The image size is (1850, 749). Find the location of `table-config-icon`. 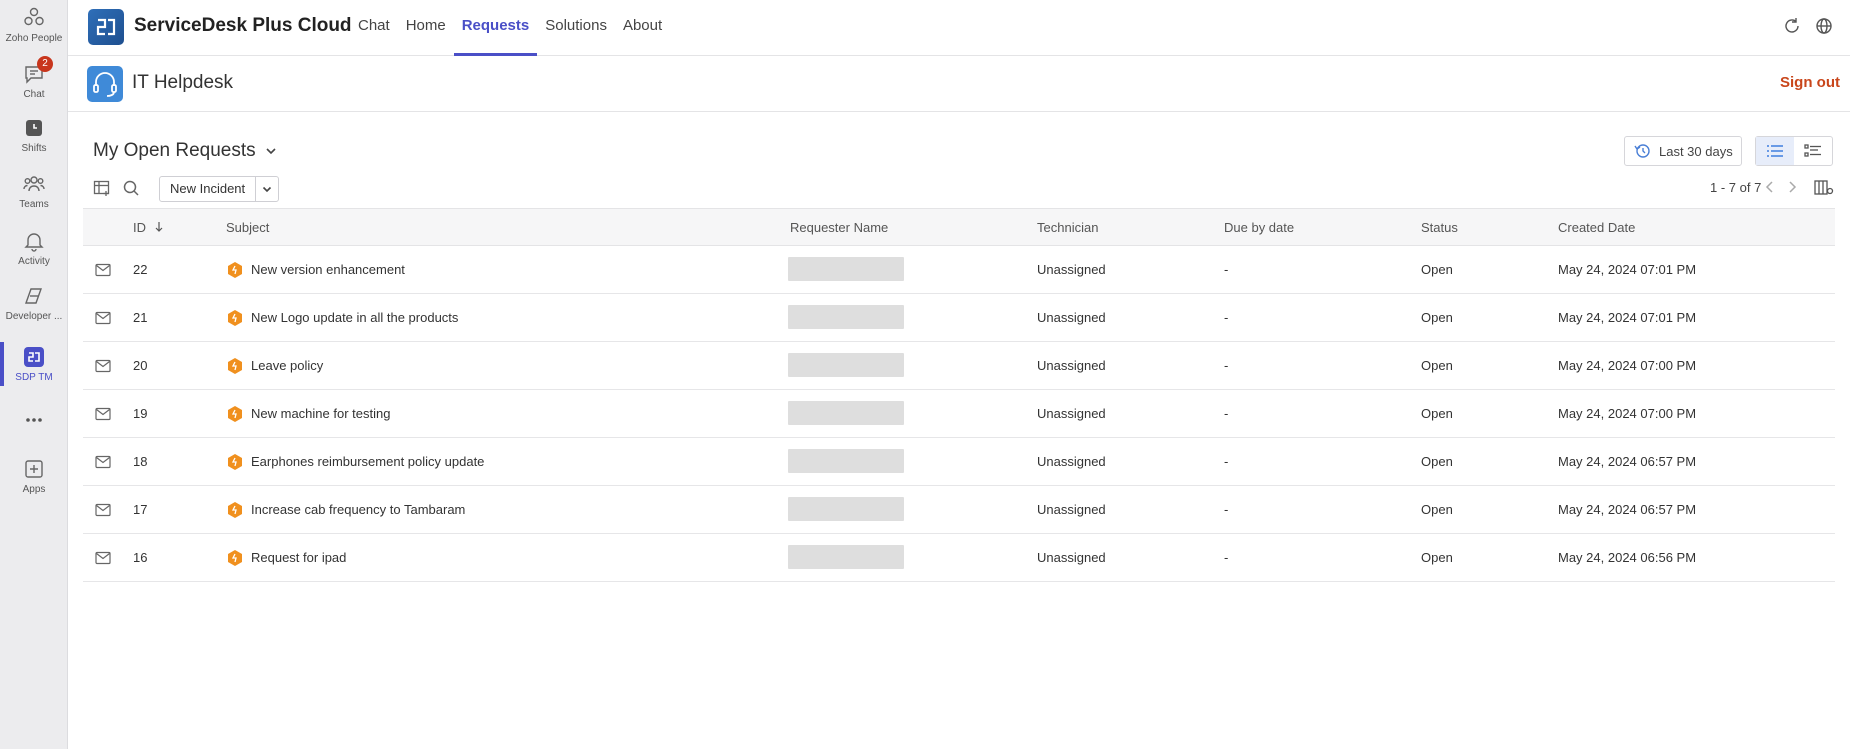

table-config-icon is located at coordinates (102, 188).